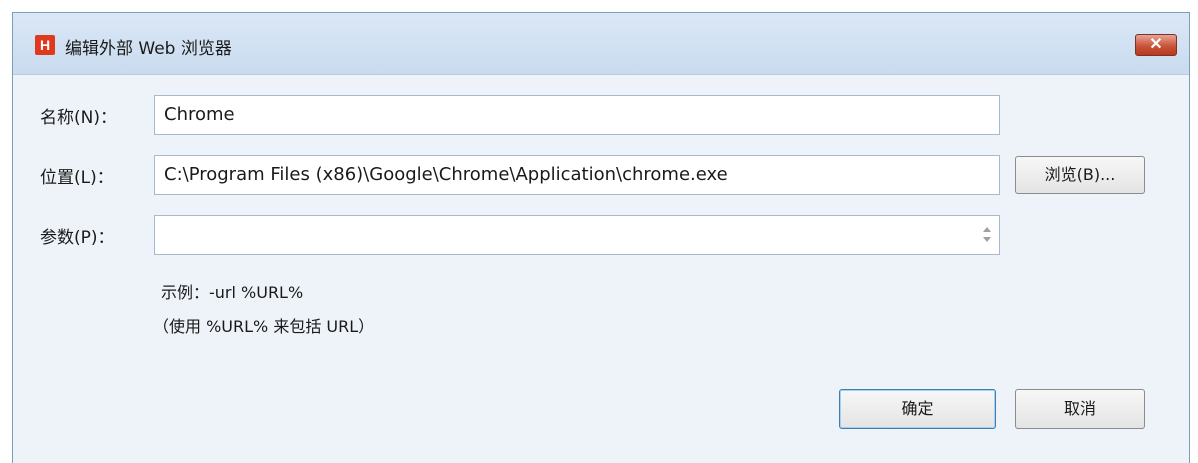 The height and width of the screenshot is (463, 1198). What do you see at coordinates (1080, 409) in the screenshot?
I see `cancel-button: 取消` at bounding box center [1080, 409].